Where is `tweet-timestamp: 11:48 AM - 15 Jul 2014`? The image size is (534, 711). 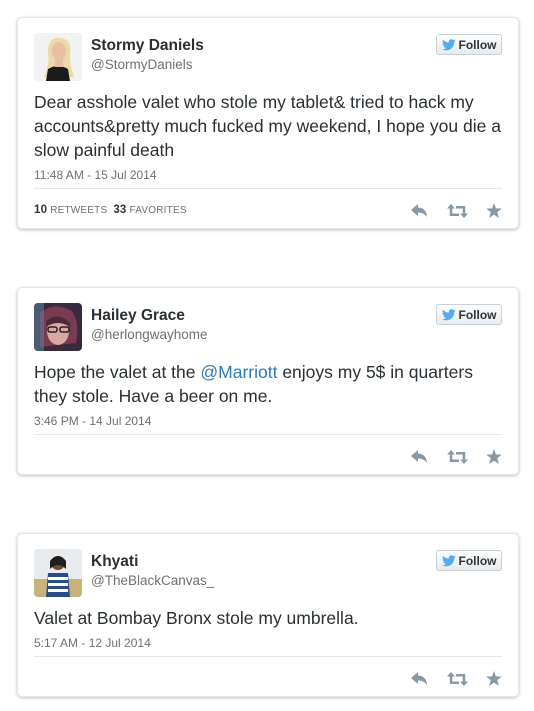 tweet-timestamp: 11:48 AM - 15 Jul 2014 is located at coordinates (95, 175).